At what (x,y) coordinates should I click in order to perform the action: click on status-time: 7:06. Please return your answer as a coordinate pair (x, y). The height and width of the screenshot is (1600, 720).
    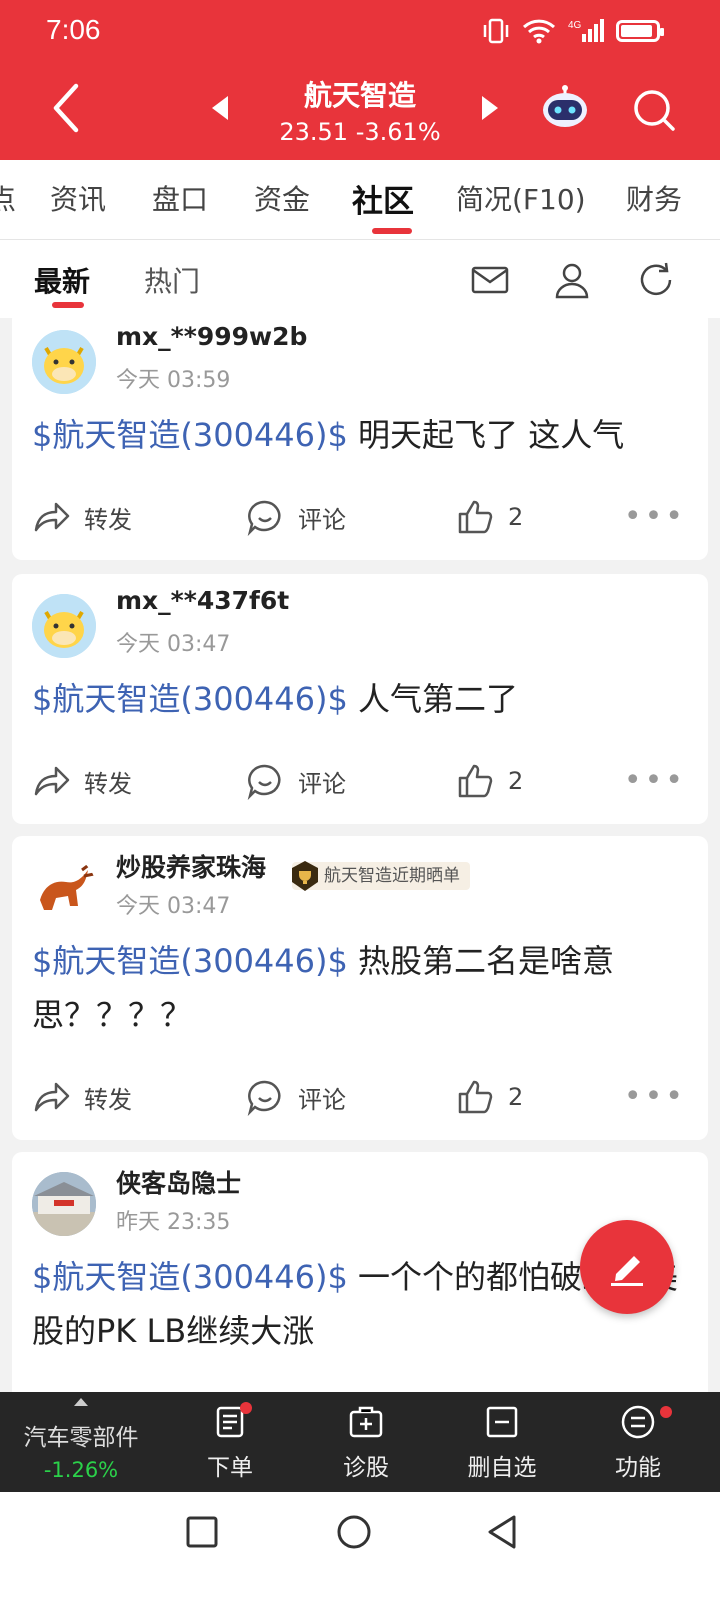
    Looking at the image, I should click on (73, 29).